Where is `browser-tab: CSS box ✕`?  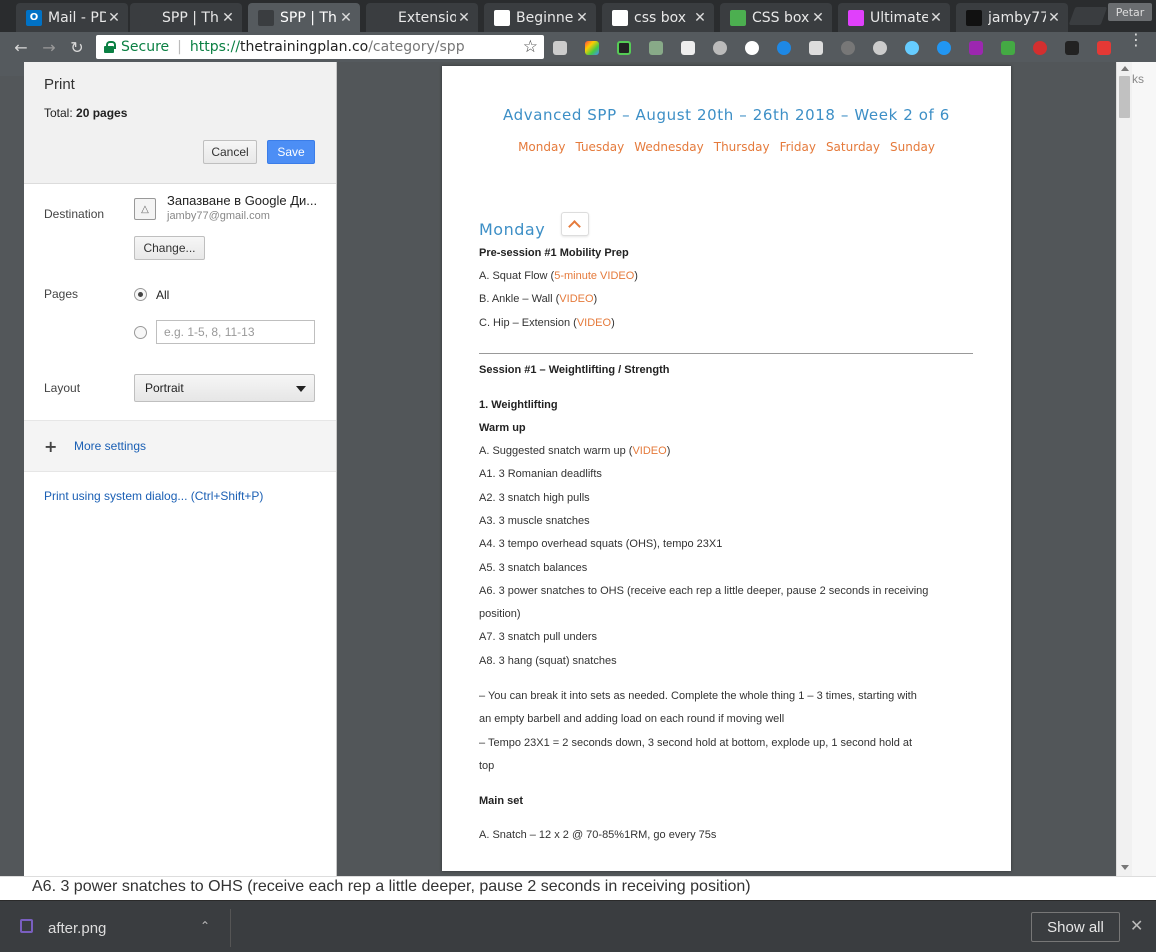 browser-tab: CSS box ✕ is located at coordinates (776, 17).